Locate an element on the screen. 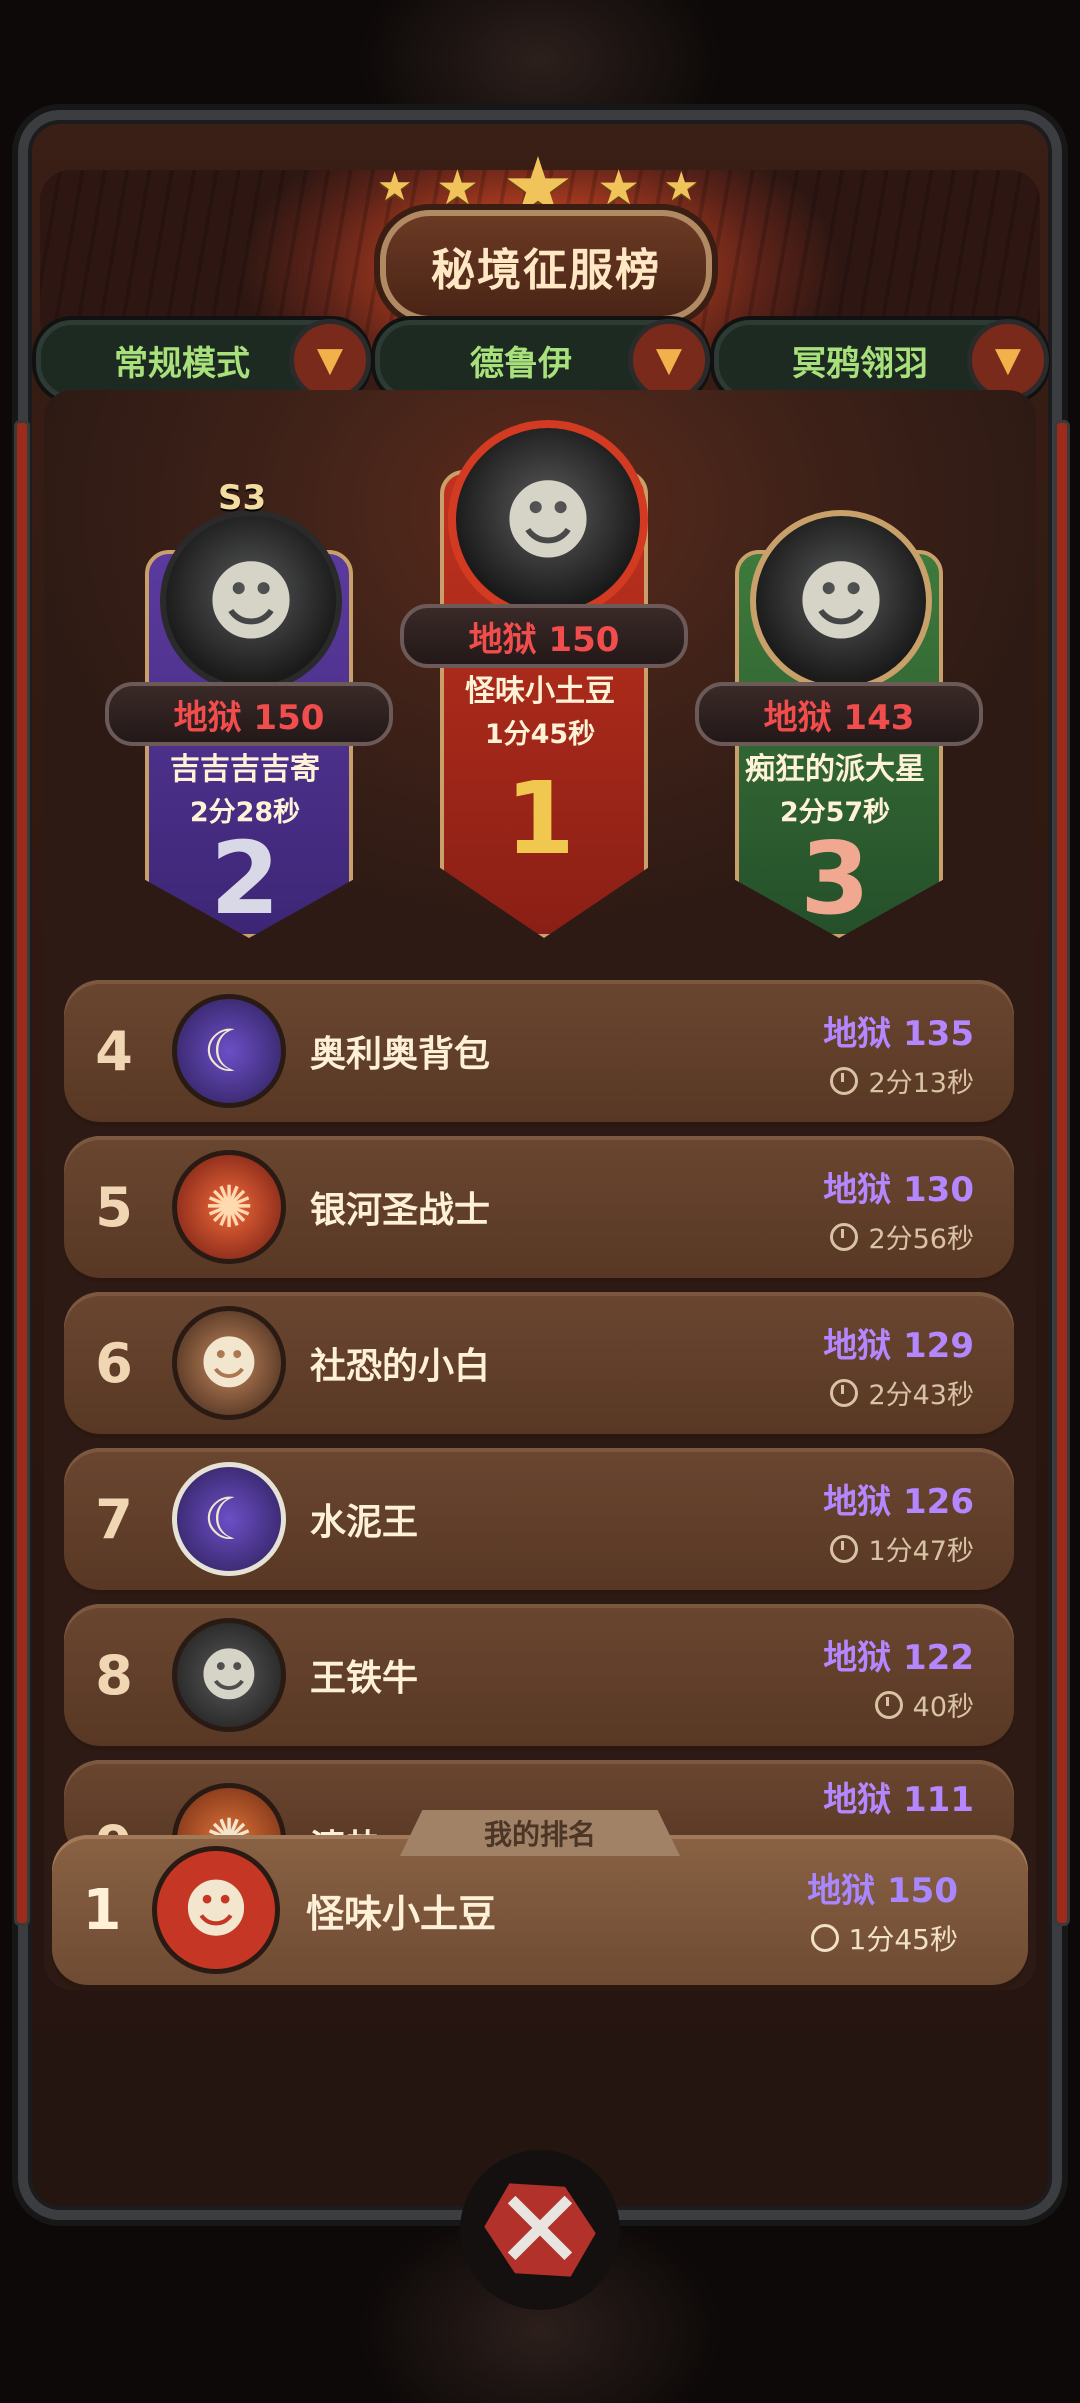  clear-time: 2分43秒 is located at coordinates (921, 1395).